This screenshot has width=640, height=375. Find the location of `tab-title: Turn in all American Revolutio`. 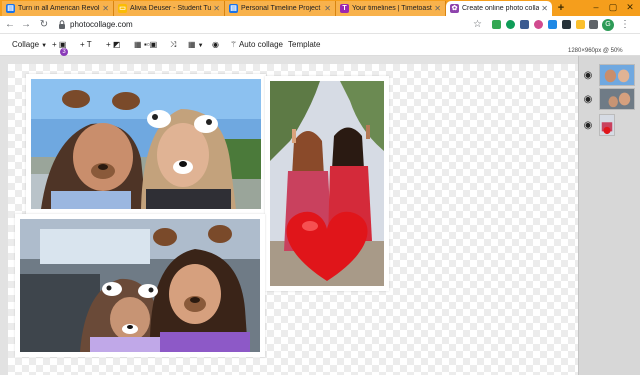

tab-title: Turn in all American Revolutio is located at coordinates (59, 8).